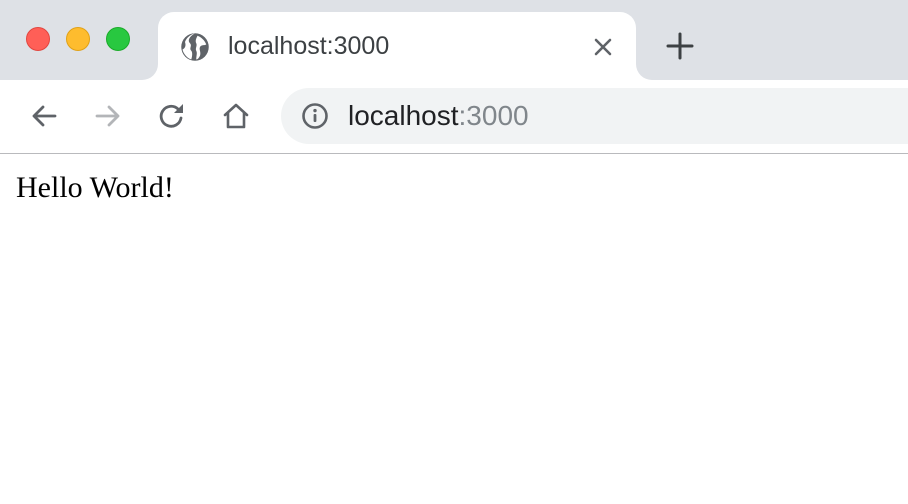 Image resolution: width=908 pixels, height=504 pixels. I want to click on browser-toolbar: localhost:3000, so click(454, 117).